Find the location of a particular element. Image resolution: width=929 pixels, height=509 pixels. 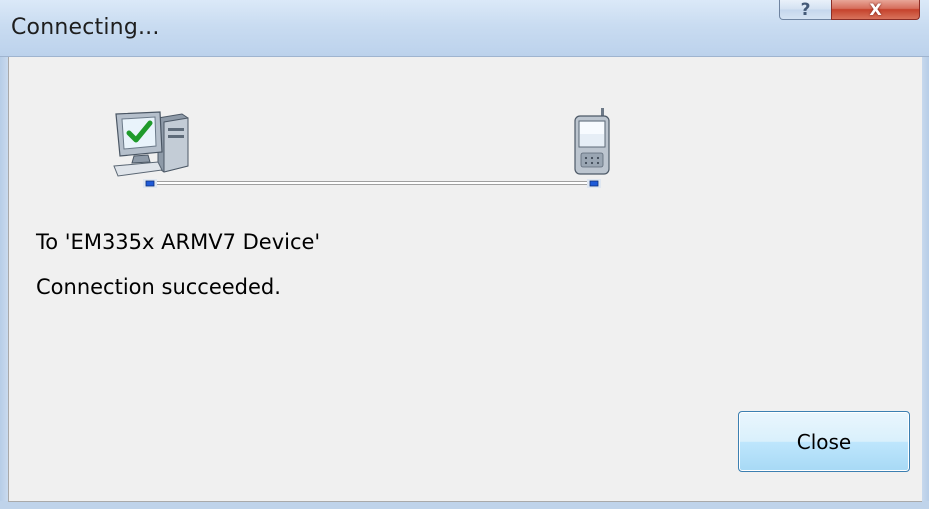

connection-status-text: Connection succeeded. is located at coordinates (158, 287).